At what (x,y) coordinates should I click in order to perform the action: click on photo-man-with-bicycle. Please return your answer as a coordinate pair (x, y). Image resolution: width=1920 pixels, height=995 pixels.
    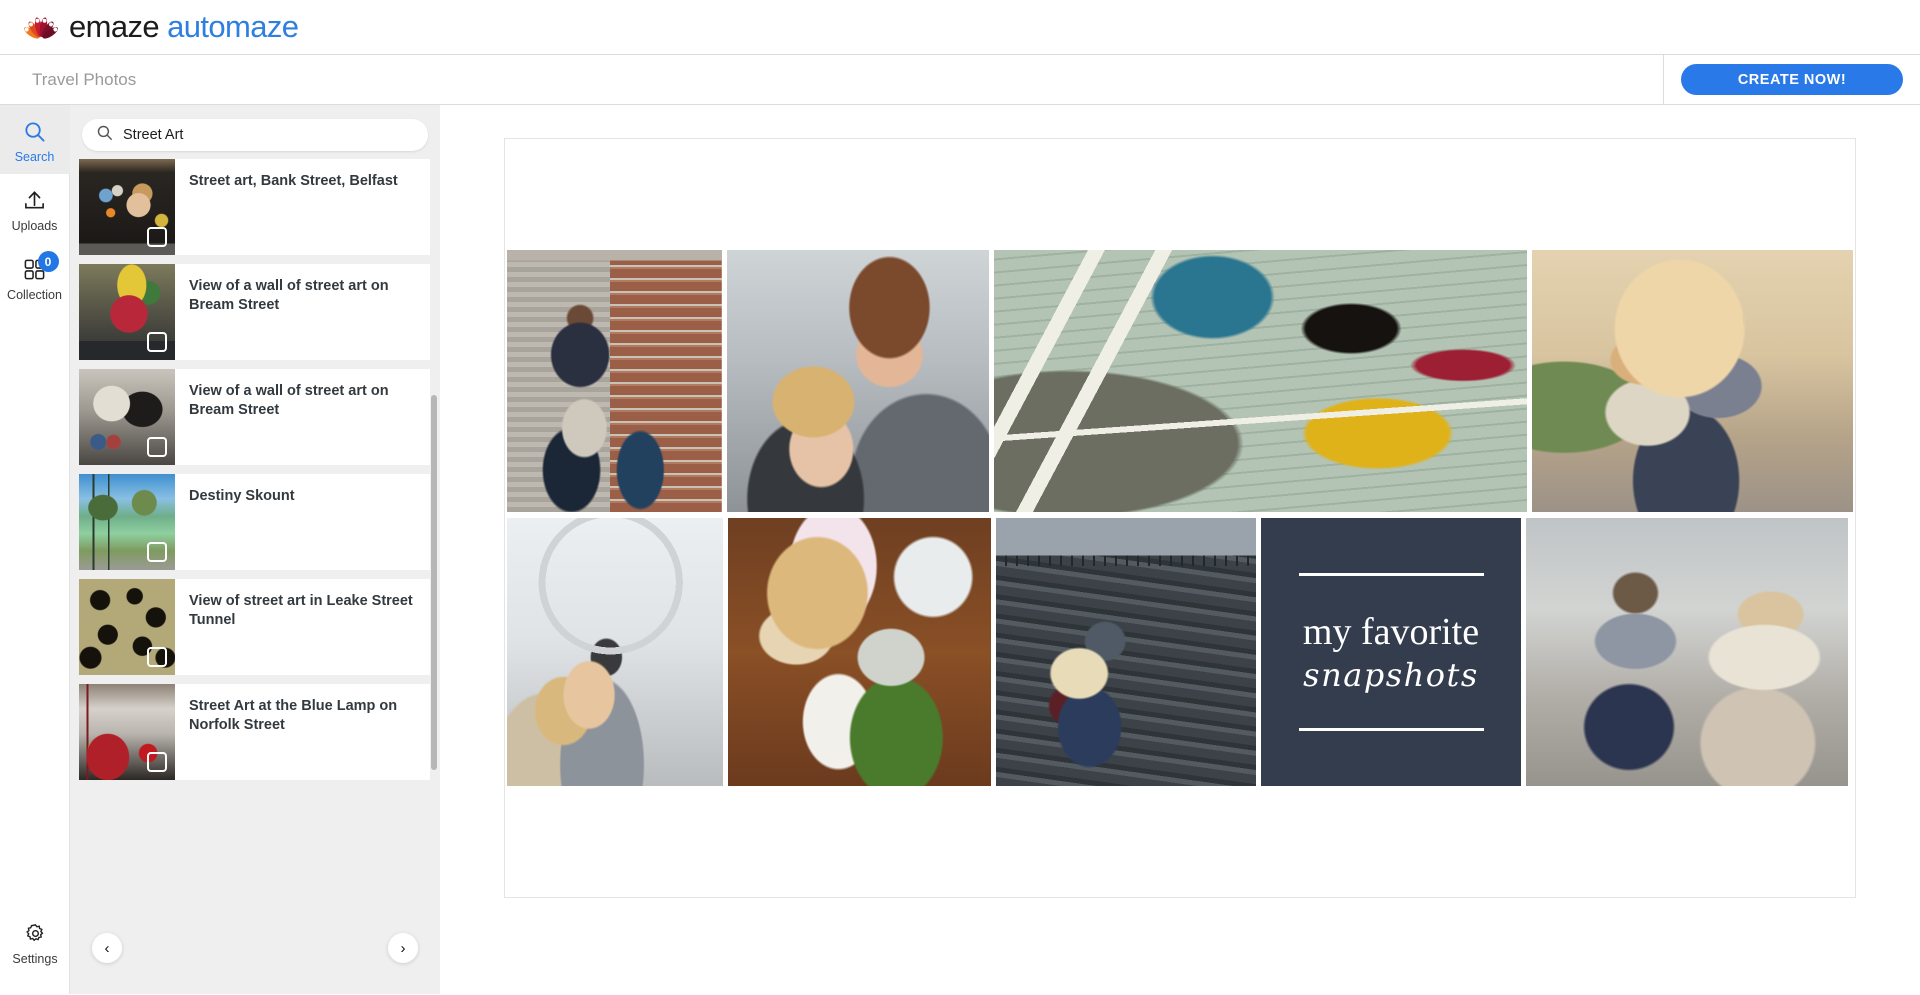
    Looking at the image, I should click on (615, 381).